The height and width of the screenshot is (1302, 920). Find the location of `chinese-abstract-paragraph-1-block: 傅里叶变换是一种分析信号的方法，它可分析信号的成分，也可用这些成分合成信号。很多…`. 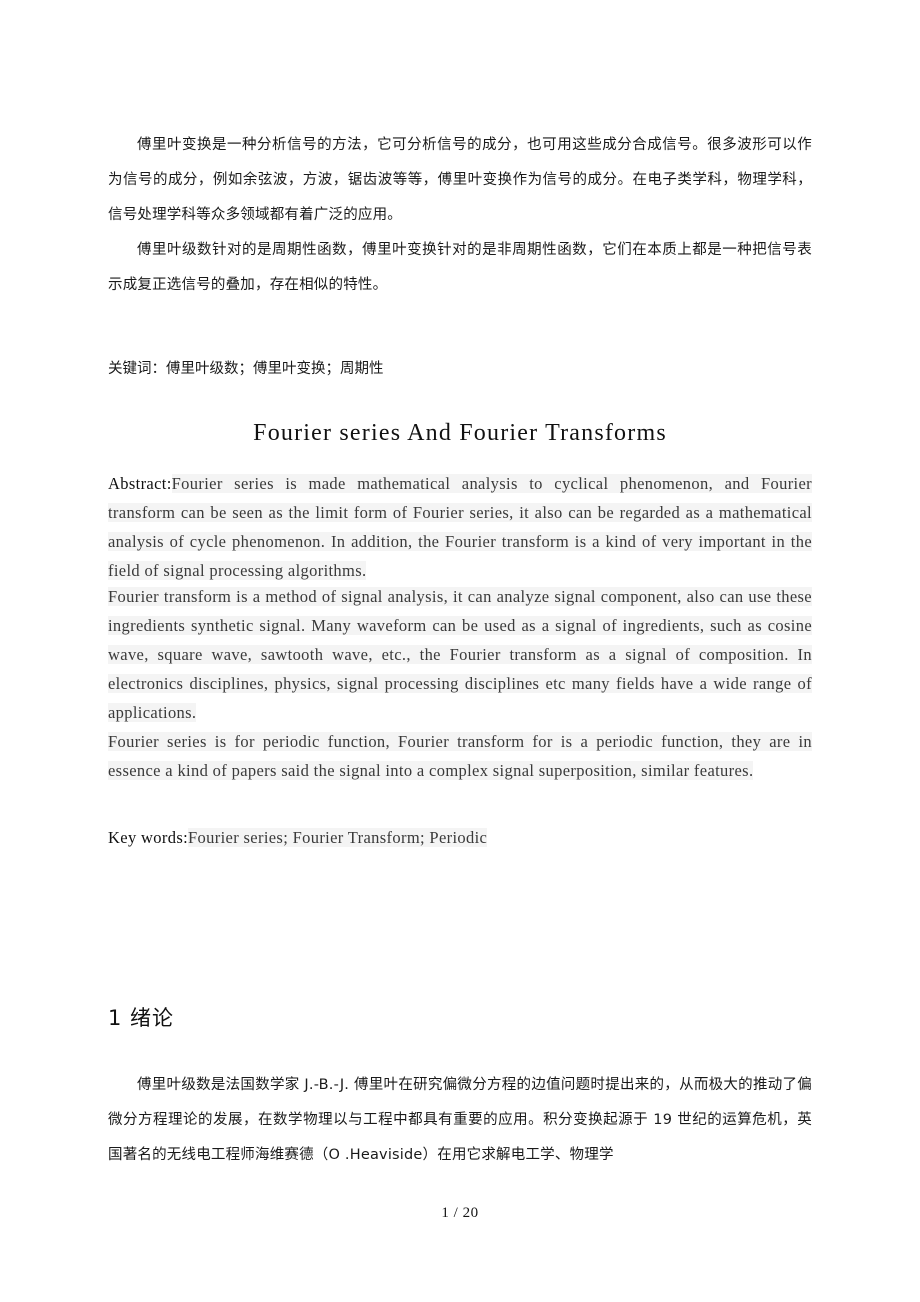

chinese-abstract-paragraph-1-block: 傅里叶变换是一种分析信号的方法，它可分析信号的成分，也可用这些成分合成信号。很多… is located at coordinates (460, 180).